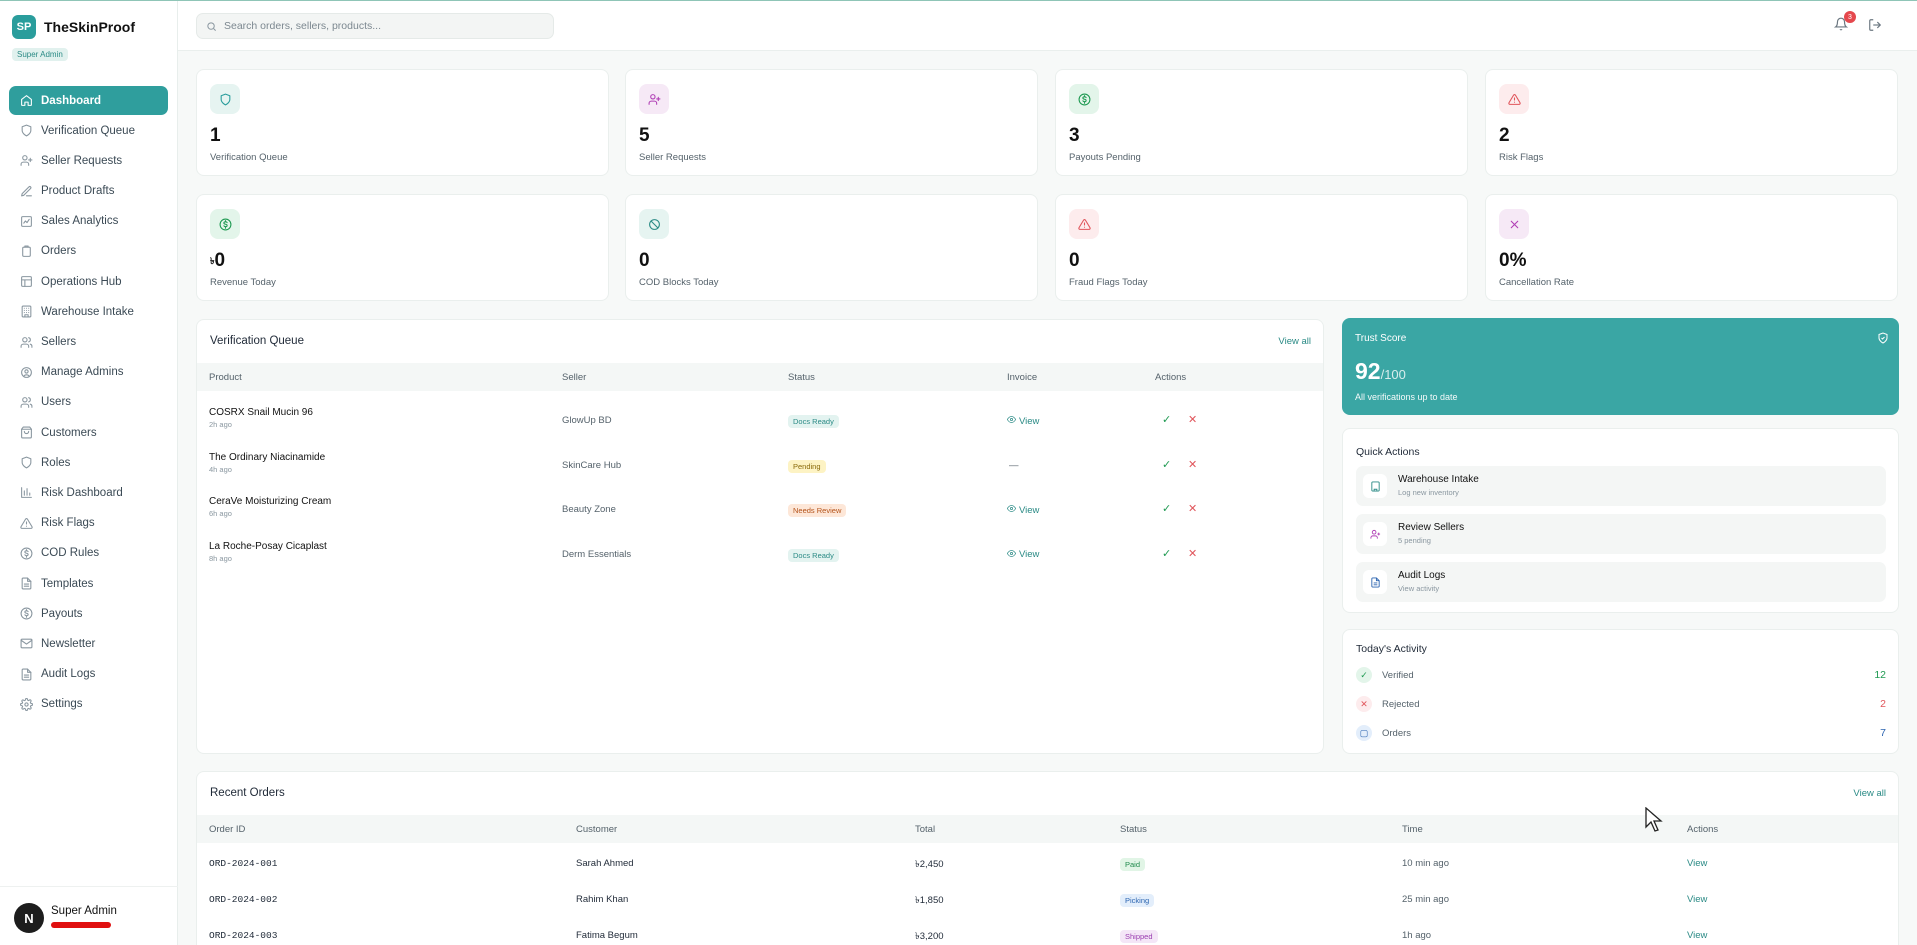 Image resolution: width=1917 pixels, height=945 pixels. I want to click on stat-value: 0%, so click(1512, 261).